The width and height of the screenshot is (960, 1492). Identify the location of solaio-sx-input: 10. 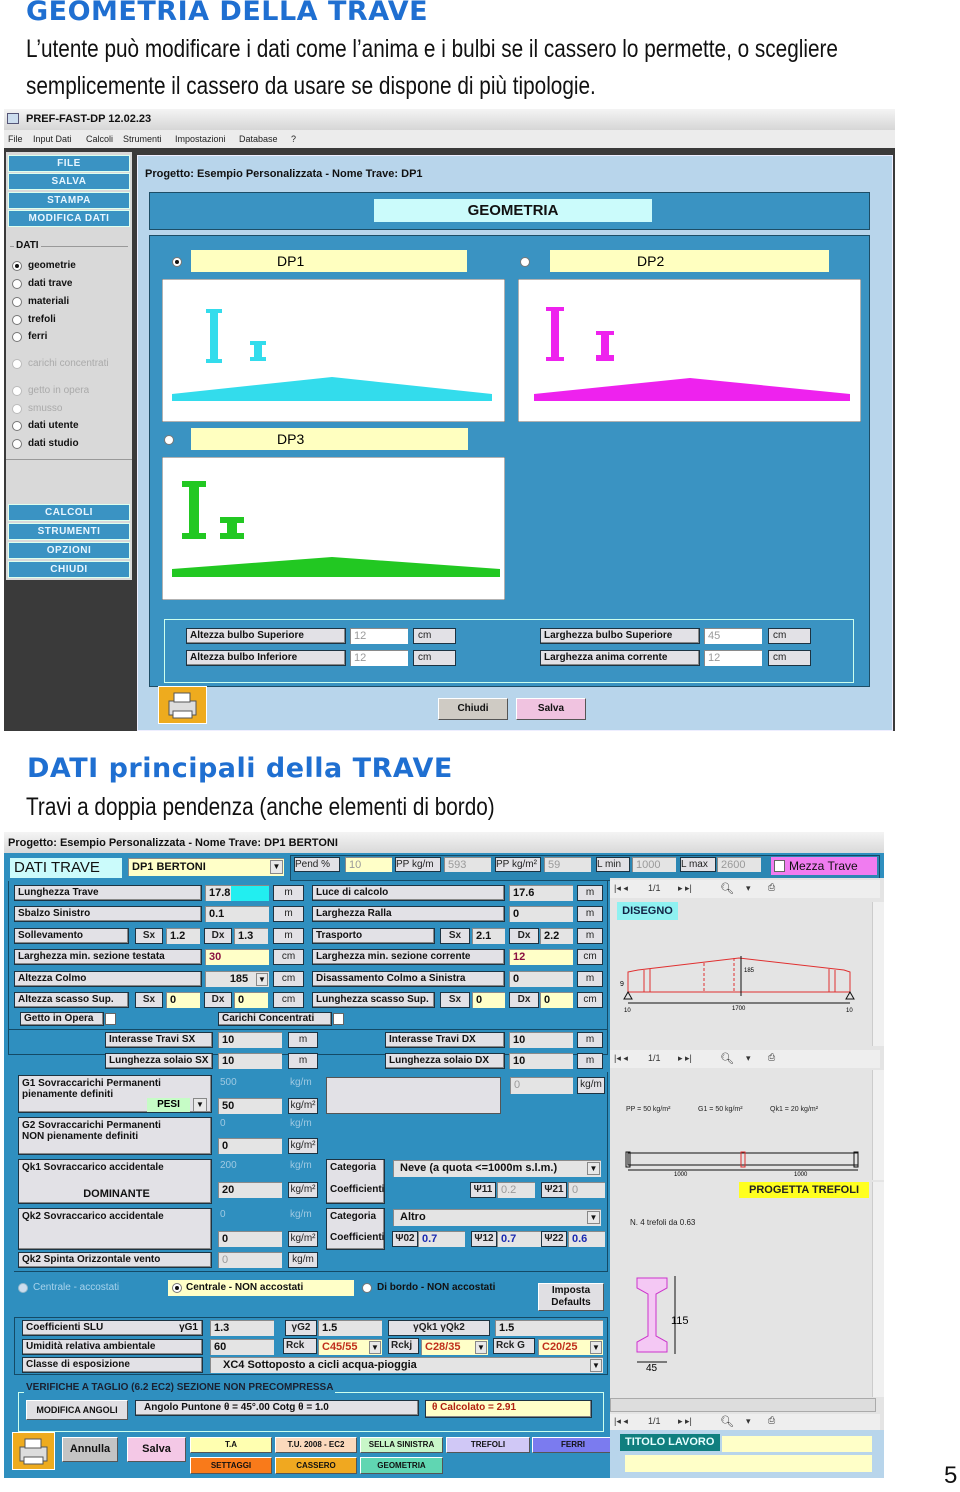
(250, 1061).